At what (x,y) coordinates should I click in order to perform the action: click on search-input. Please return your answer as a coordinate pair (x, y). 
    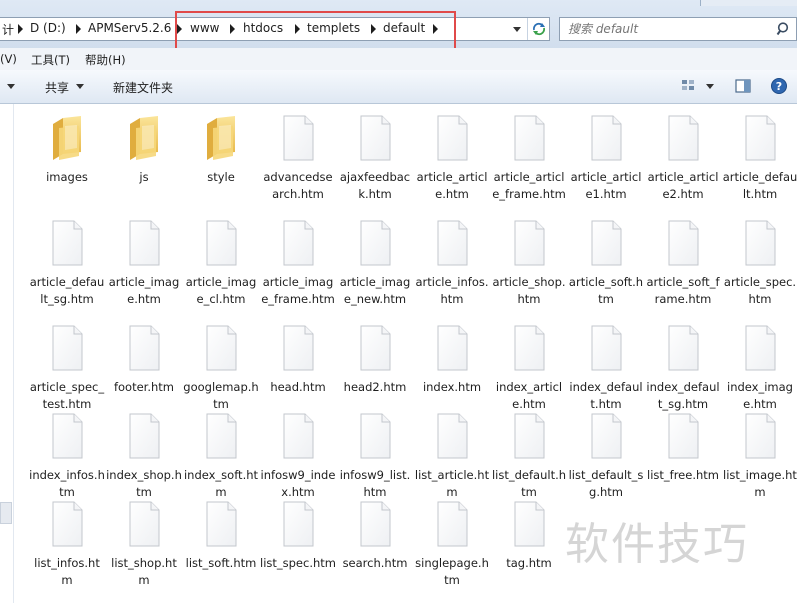
    Looking at the image, I should click on (668, 29).